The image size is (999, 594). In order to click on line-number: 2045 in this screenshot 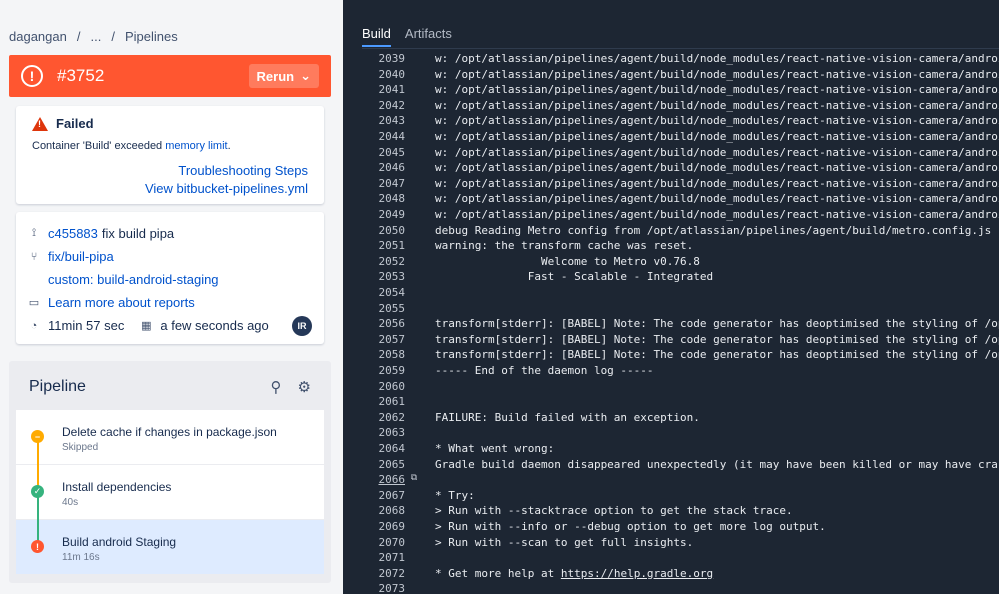, I will do `click(374, 154)`.